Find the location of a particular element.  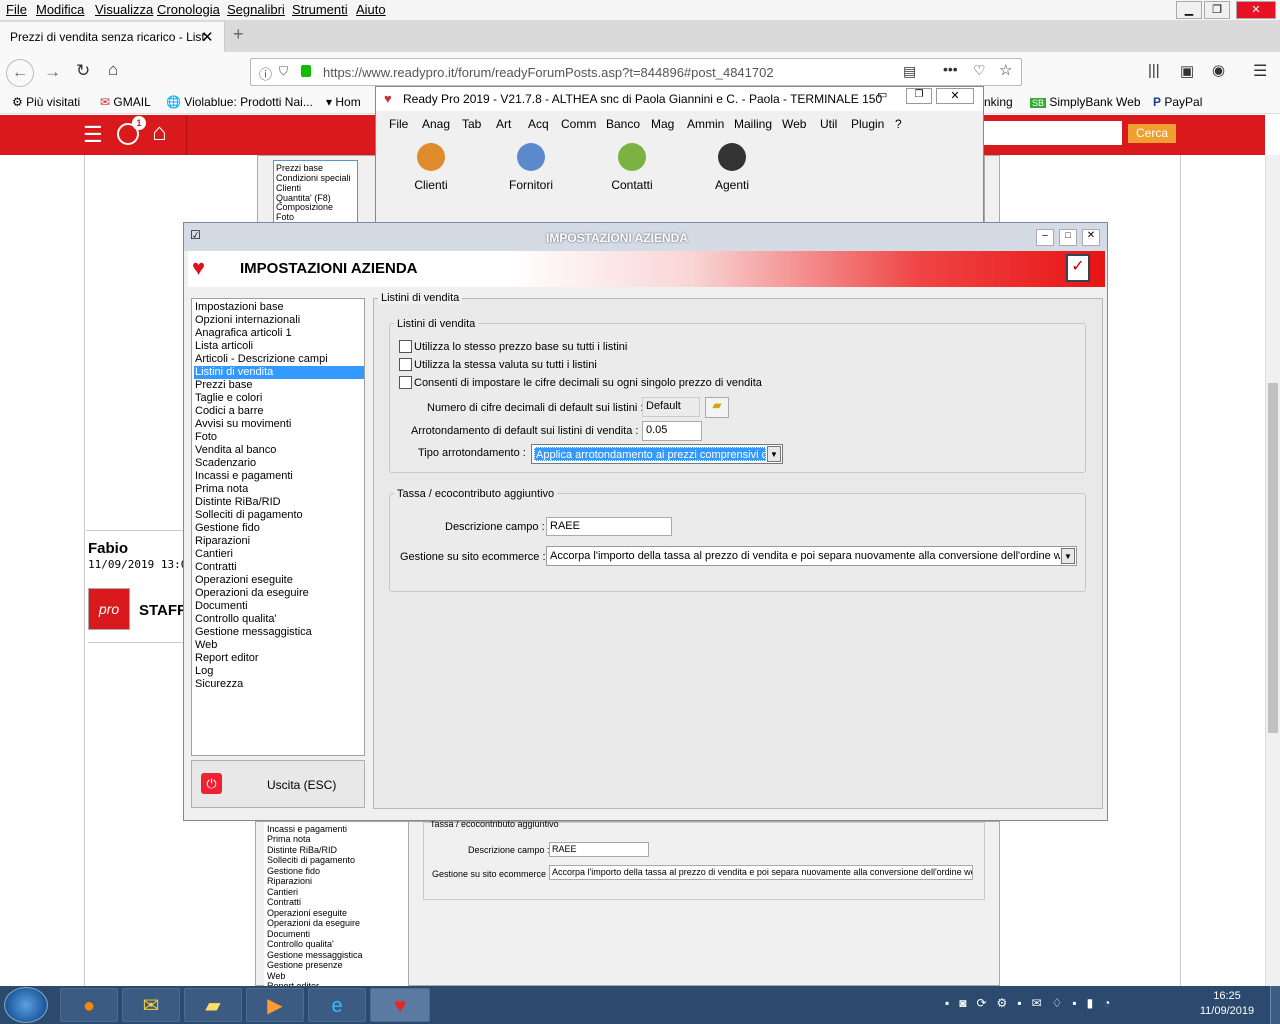

exit-button: ⏻ Uscita (ESC) is located at coordinates (278, 784).